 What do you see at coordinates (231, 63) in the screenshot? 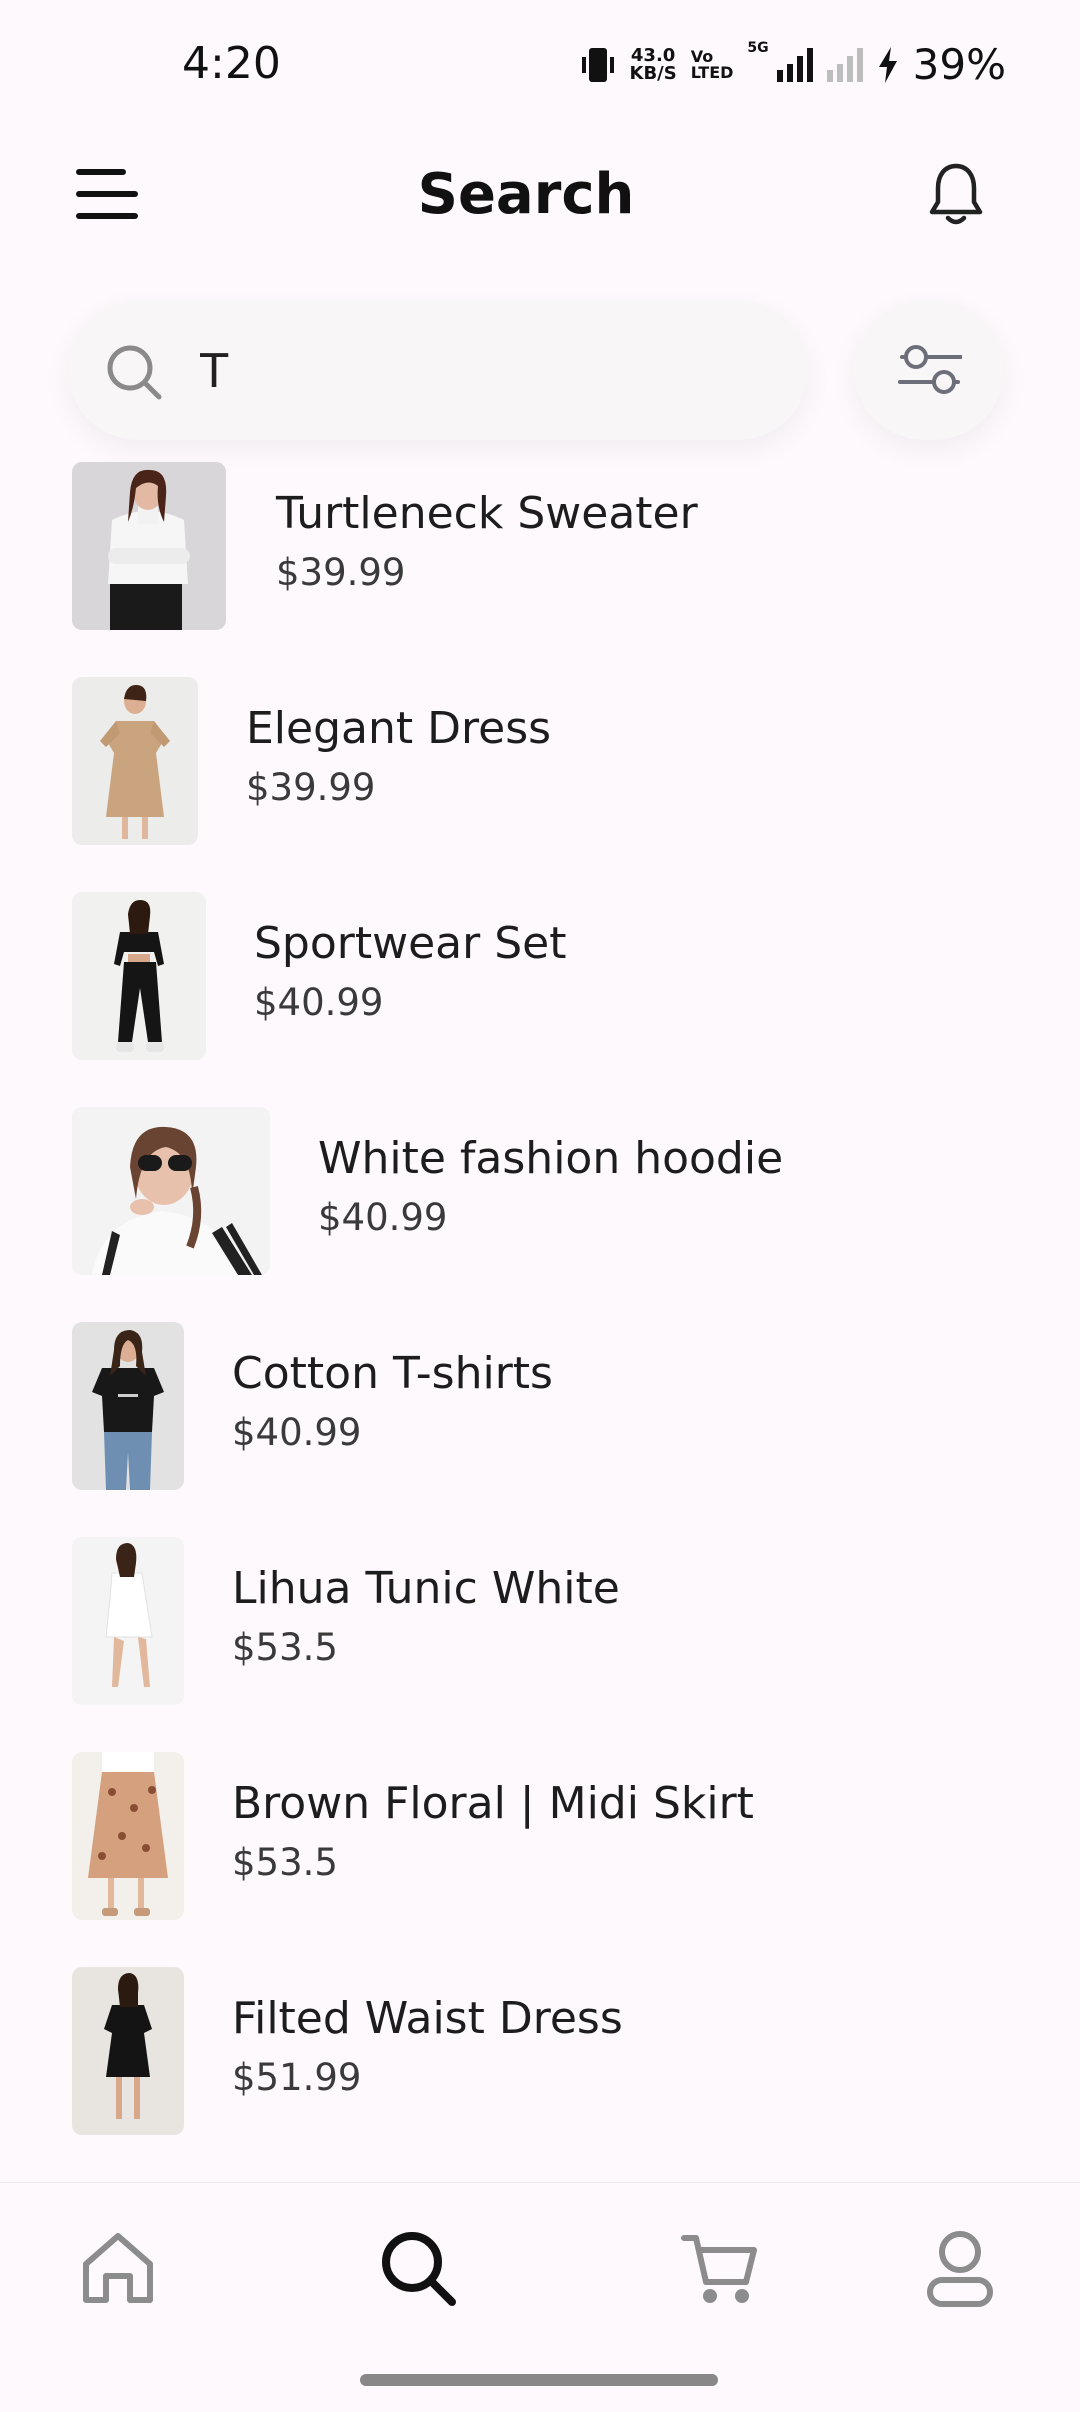
I see `status-time: 4:20` at bounding box center [231, 63].